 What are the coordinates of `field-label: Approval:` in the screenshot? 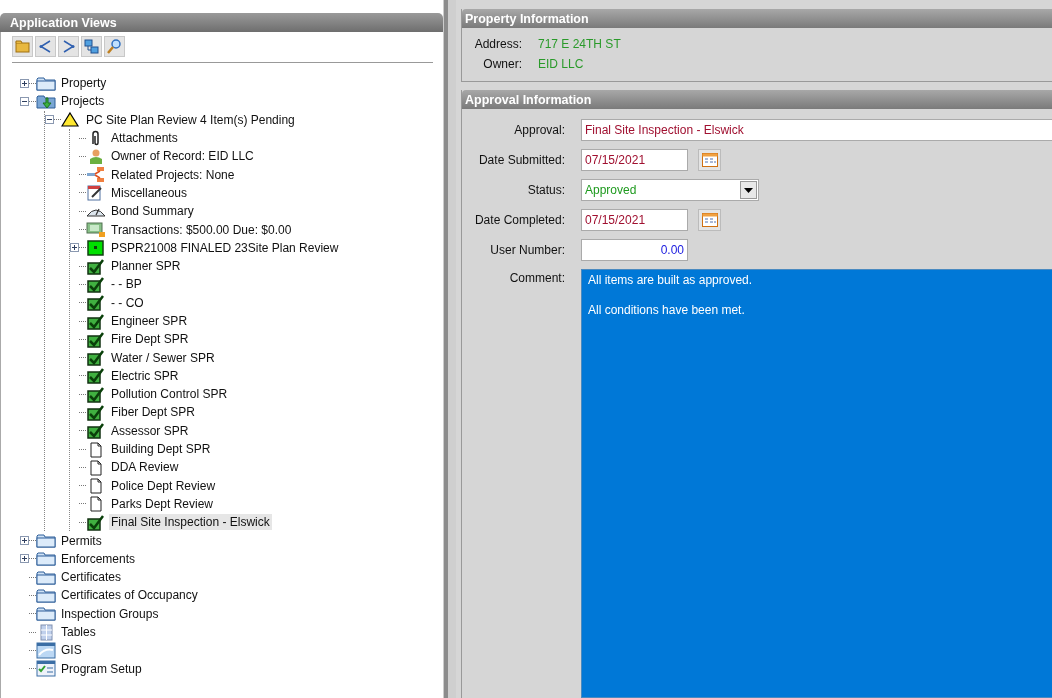 It's located at (539, 130).